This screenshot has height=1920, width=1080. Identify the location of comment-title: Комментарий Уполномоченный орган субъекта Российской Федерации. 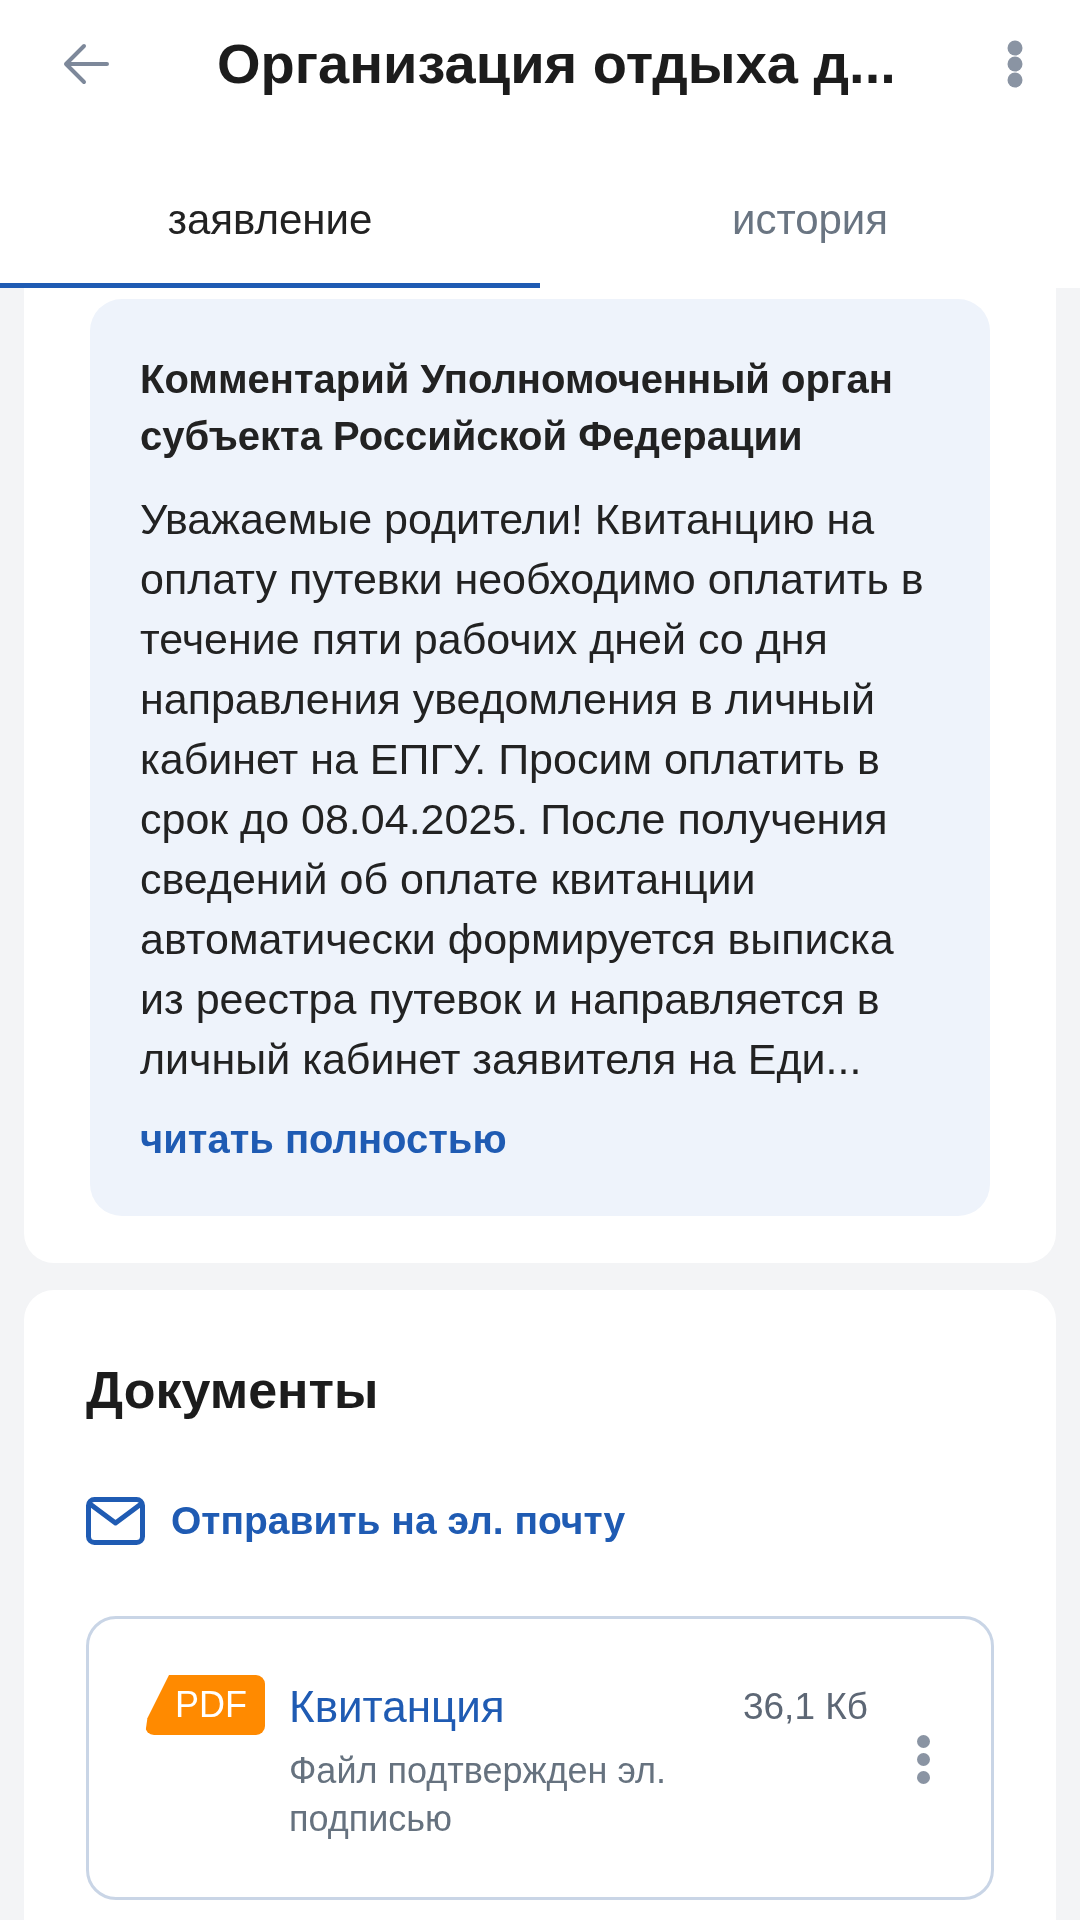
(517, 408).